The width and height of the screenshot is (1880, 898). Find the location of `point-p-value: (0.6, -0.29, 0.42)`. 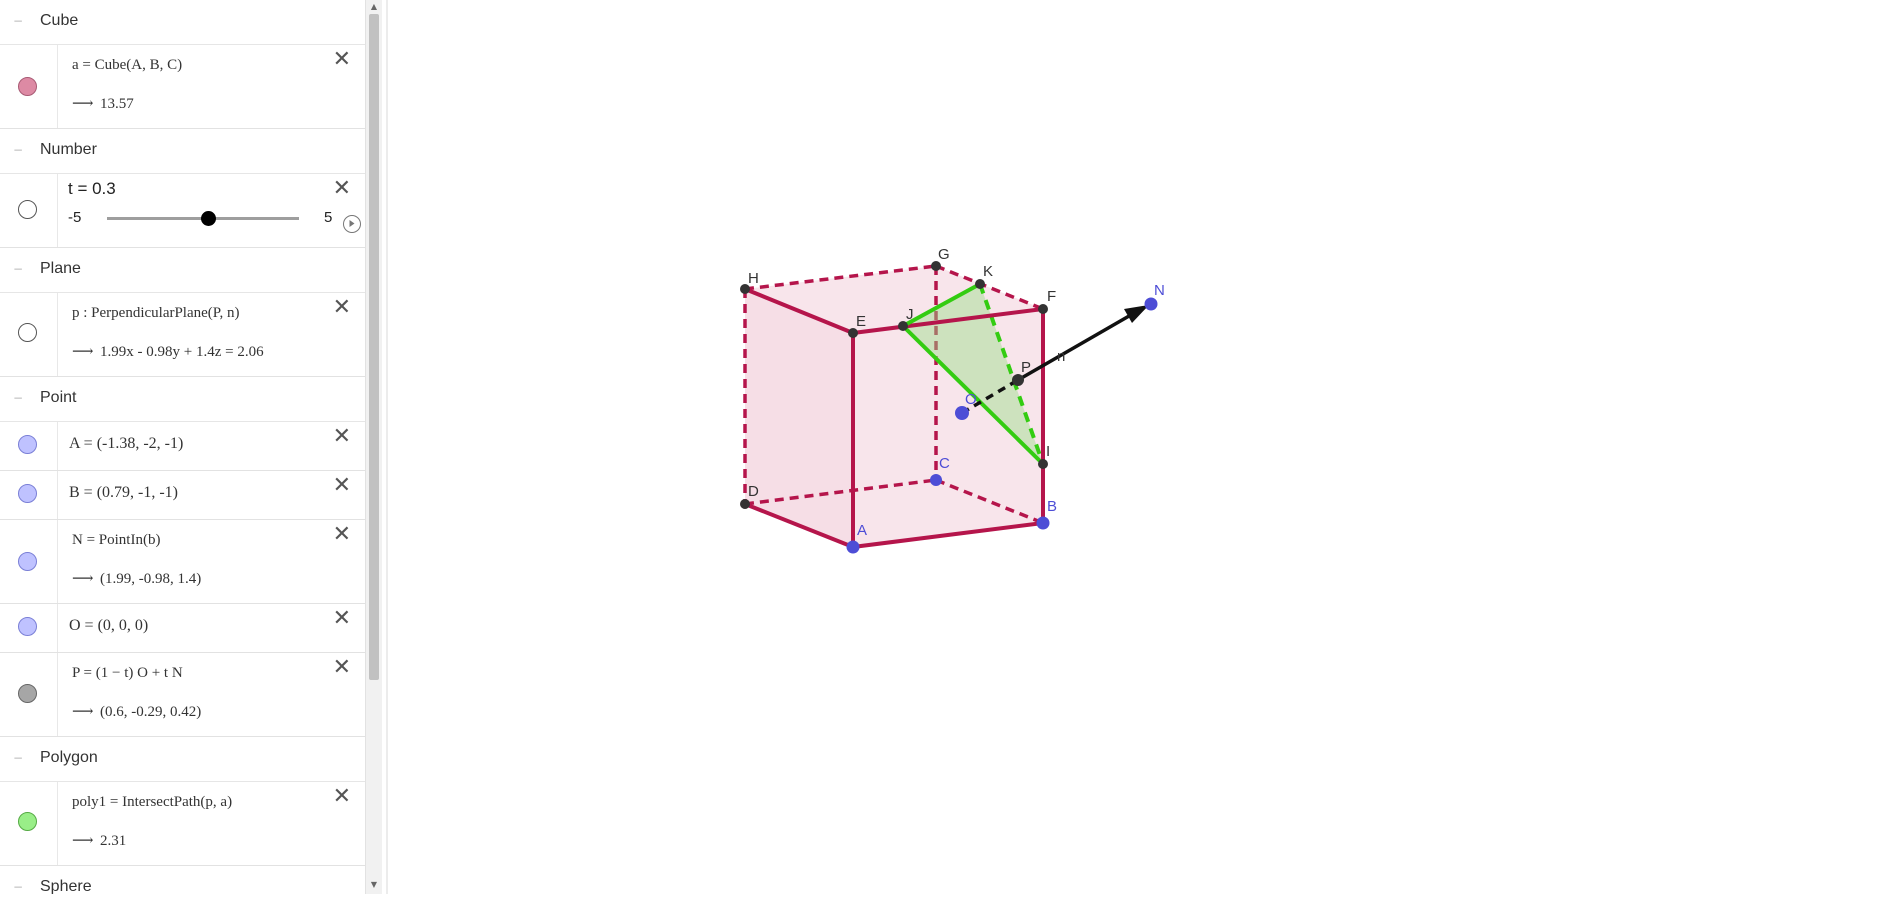

point-p-value: (0.6, -0.29, 0.42) is located at coordinates (151, 712).